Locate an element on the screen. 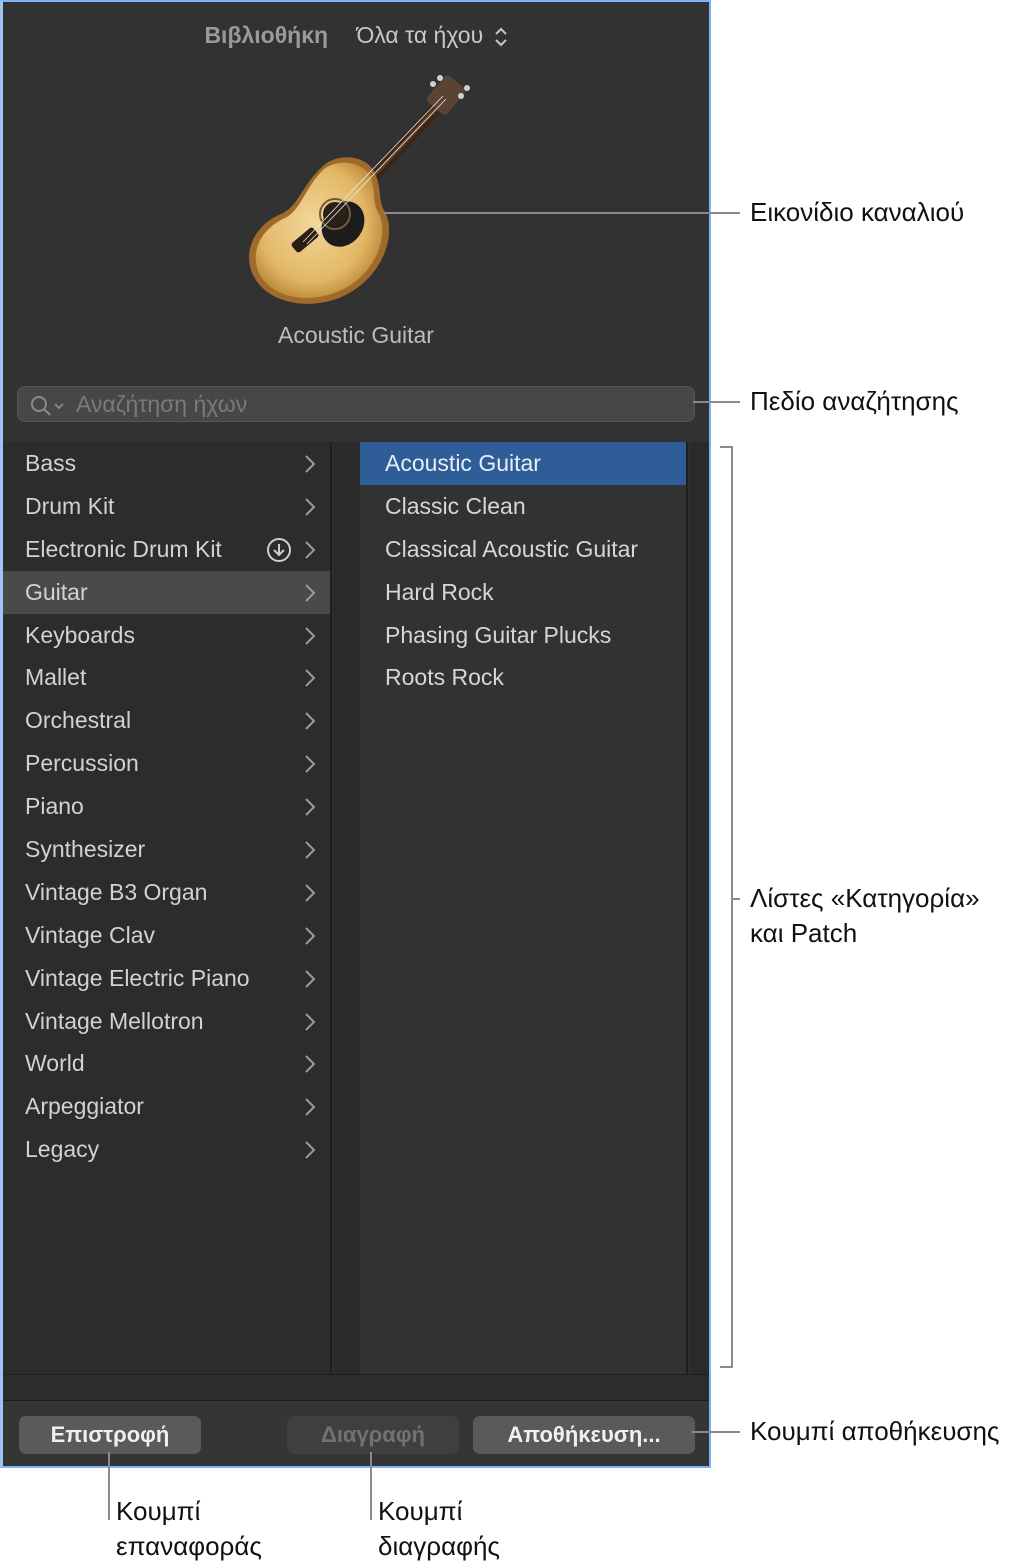 The image size is (1032, 1567). category-item: Keyboards is located at coordinates (166, 635).